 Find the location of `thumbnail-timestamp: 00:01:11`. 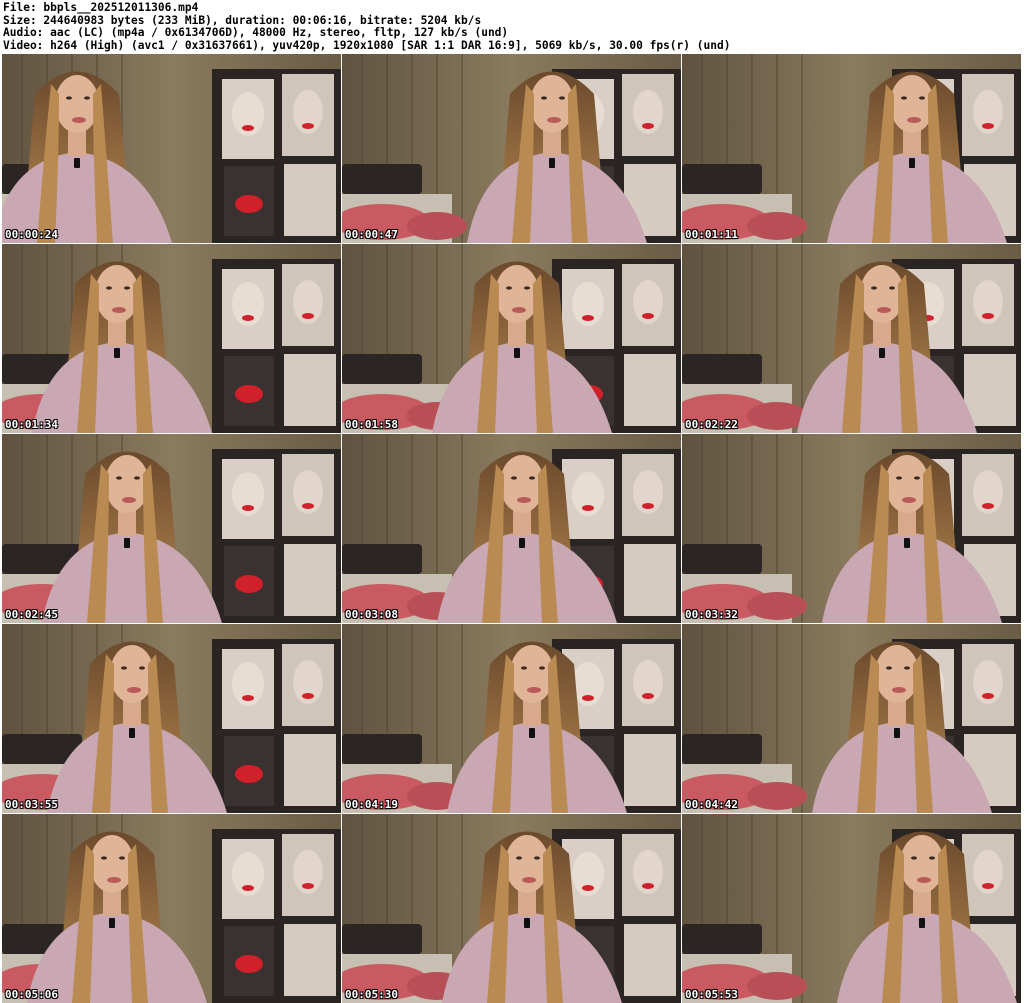

thumbnail-timestamp: 00:01:11 is located at coordinates (711, 234).